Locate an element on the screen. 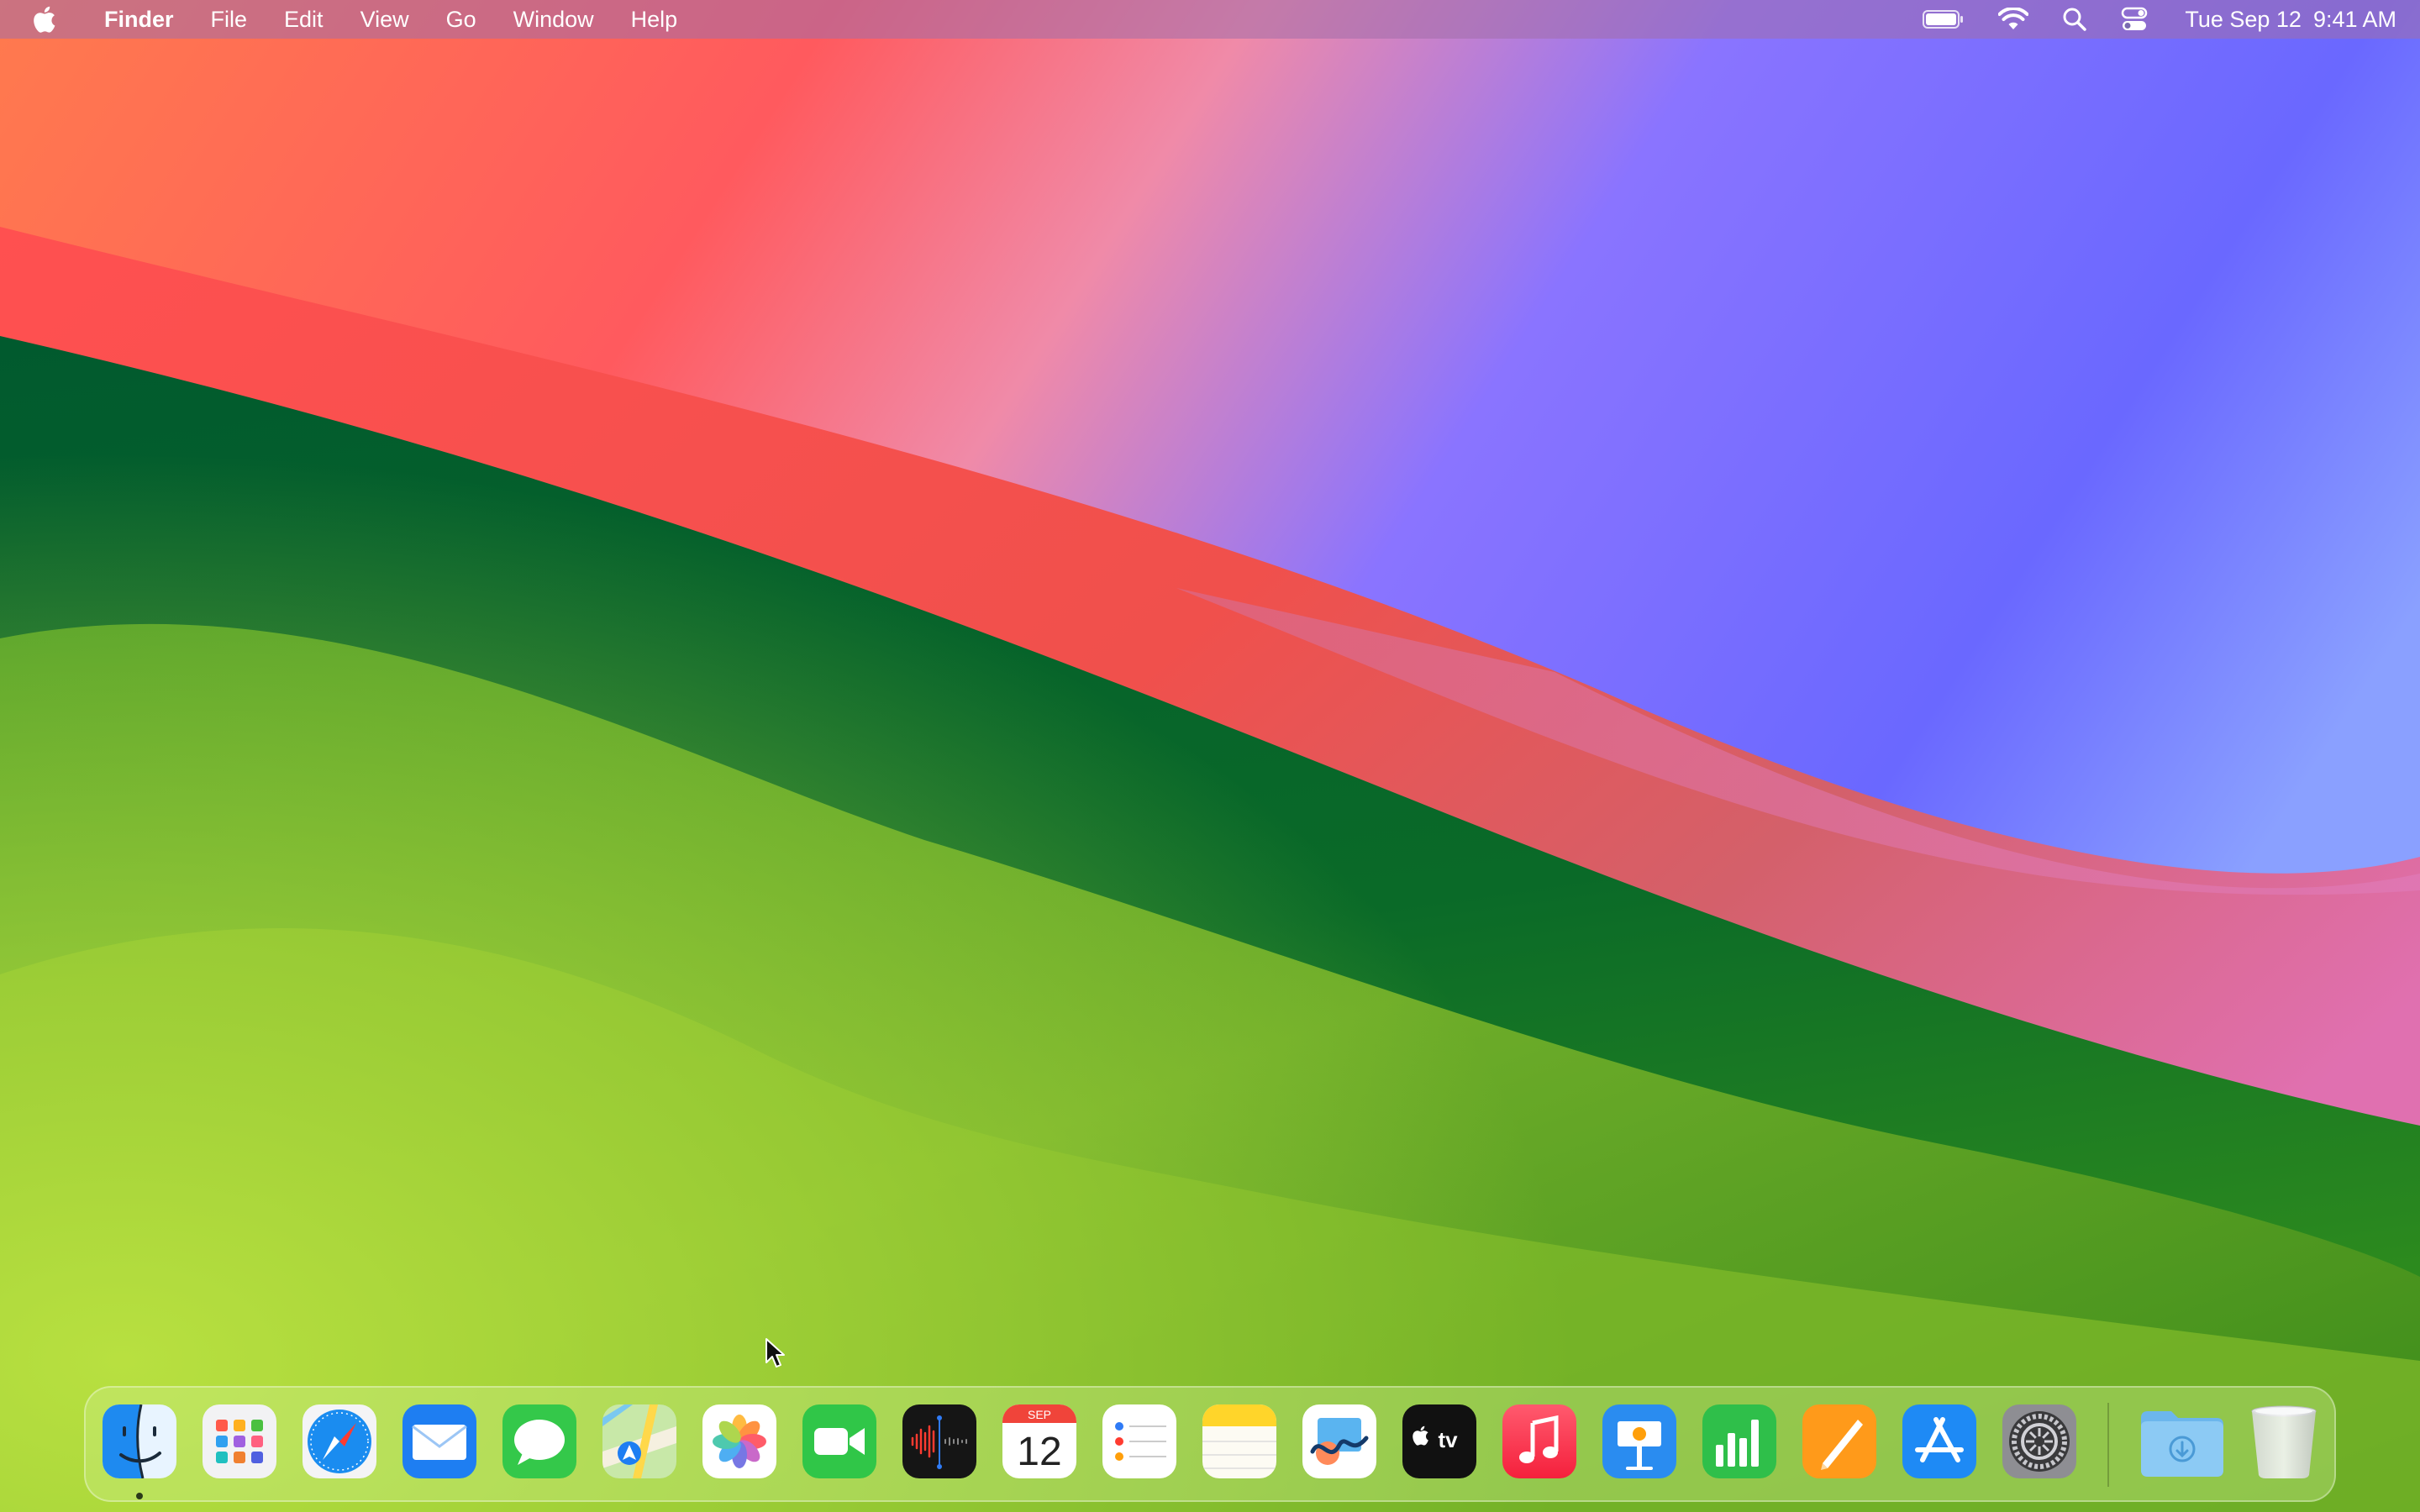 The image size is (2420, 1512). dock-app-messages is located at coordinates (539, 1441).